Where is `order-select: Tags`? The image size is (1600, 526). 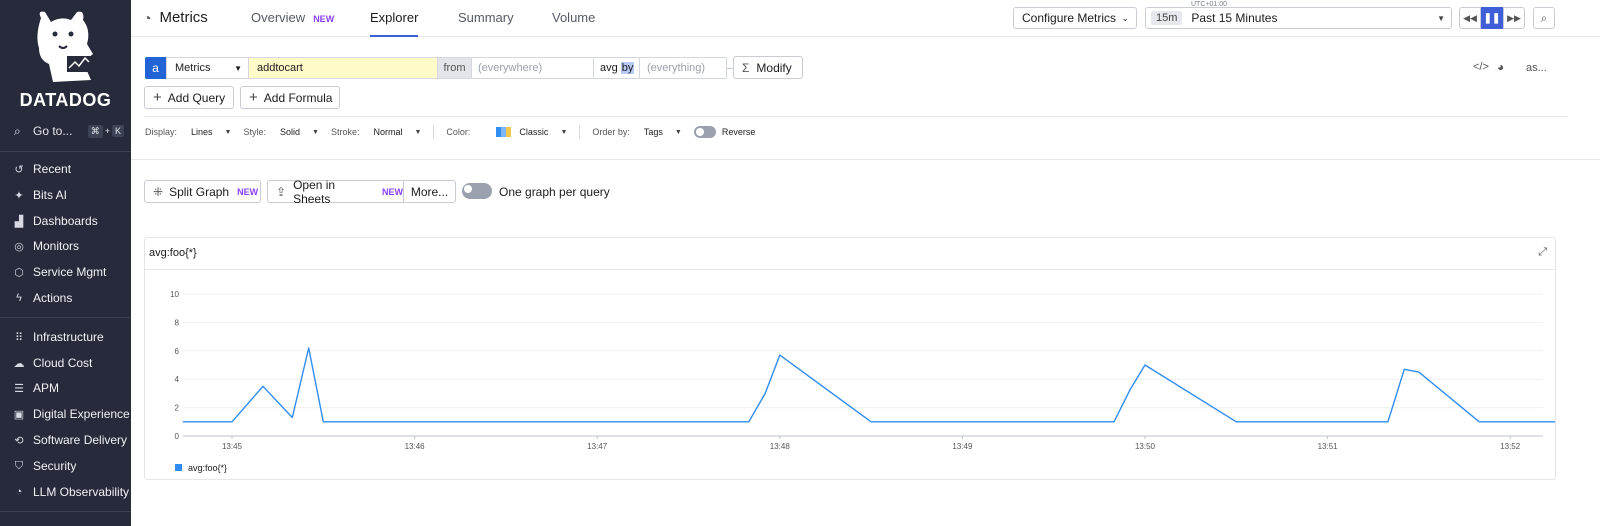
order-select: Tags is located at coordinates (653, 132).